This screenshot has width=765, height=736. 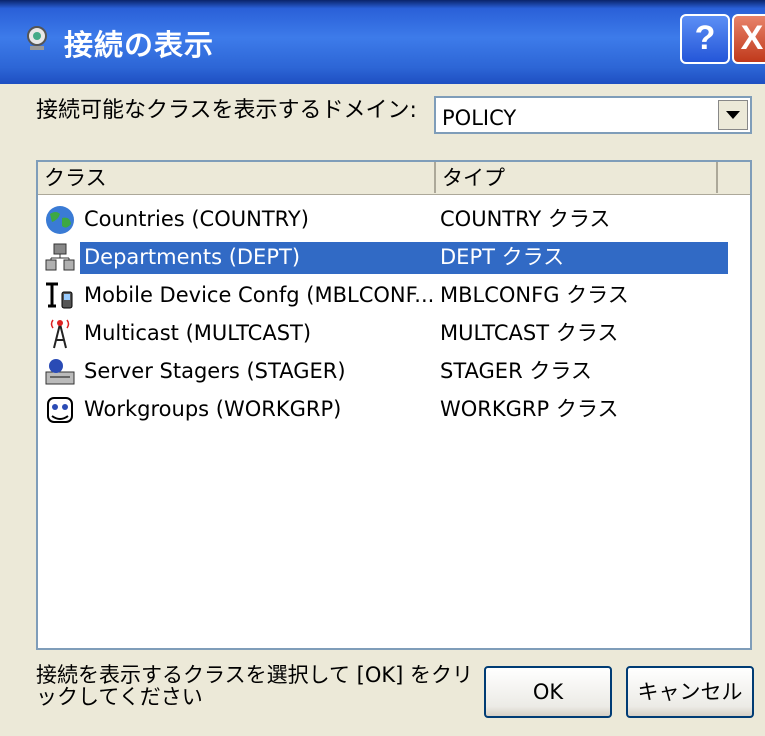 I want to click on list-item-type: WORKGRP クラス, so click(x=529, y=409).